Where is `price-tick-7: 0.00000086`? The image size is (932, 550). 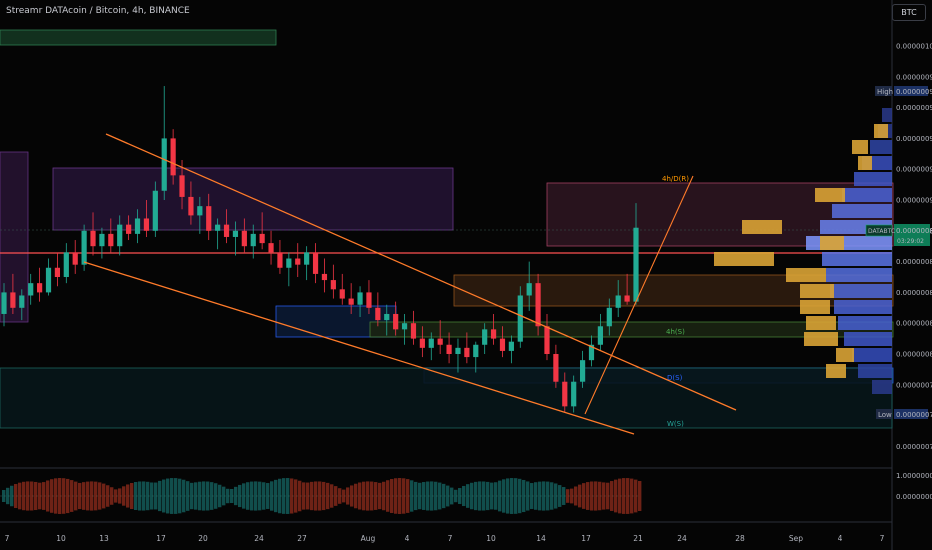 price-tick-7: 0.00000086 is located at coordinates (914, 262).